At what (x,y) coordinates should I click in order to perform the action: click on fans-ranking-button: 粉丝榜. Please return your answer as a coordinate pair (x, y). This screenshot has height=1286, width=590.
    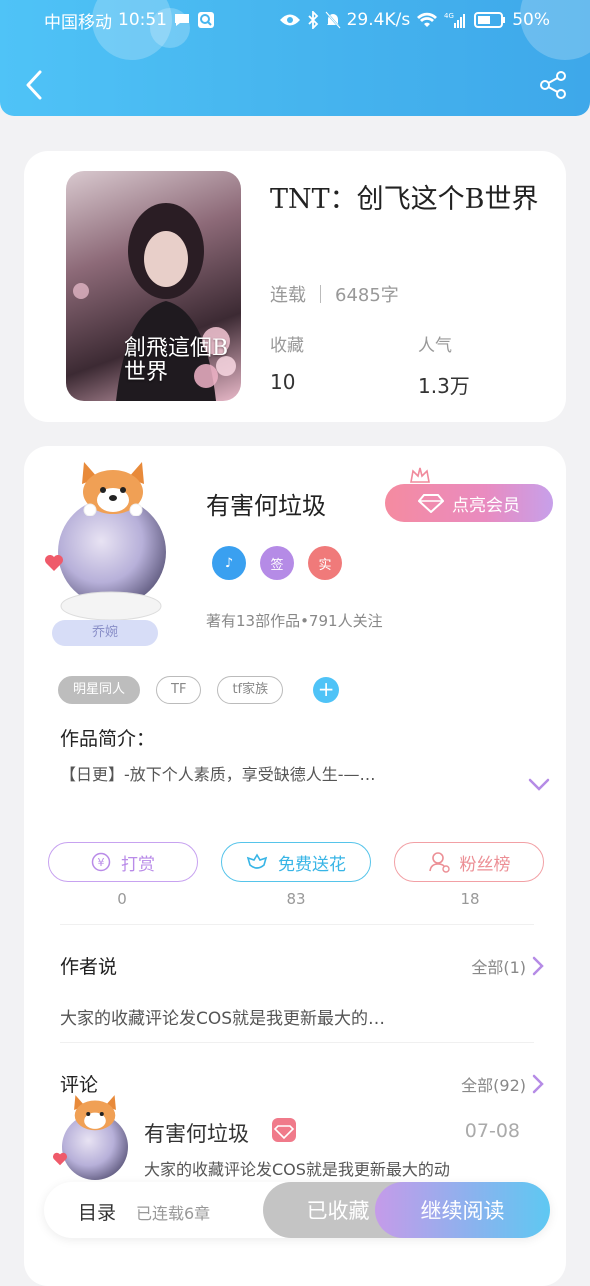
    Looking at the image, I should click on (469, 862).